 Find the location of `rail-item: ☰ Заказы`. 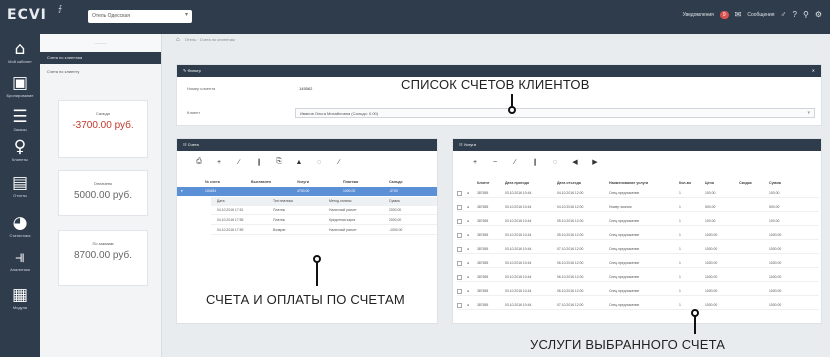

rail-item: ☰ Заказы is located at coordinates (20, 120).